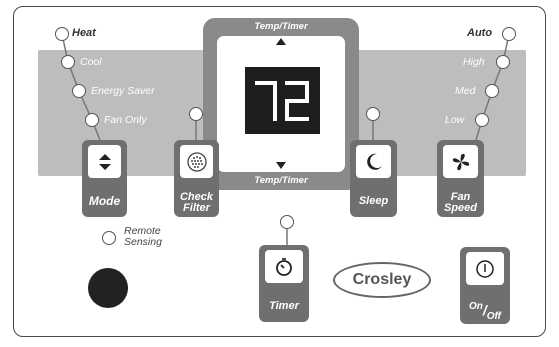 This screenshot has width=559, height=347. Describe the element at coordinates (92, 120) in the screenshot. I see `fan-only-led-icon` at that location.